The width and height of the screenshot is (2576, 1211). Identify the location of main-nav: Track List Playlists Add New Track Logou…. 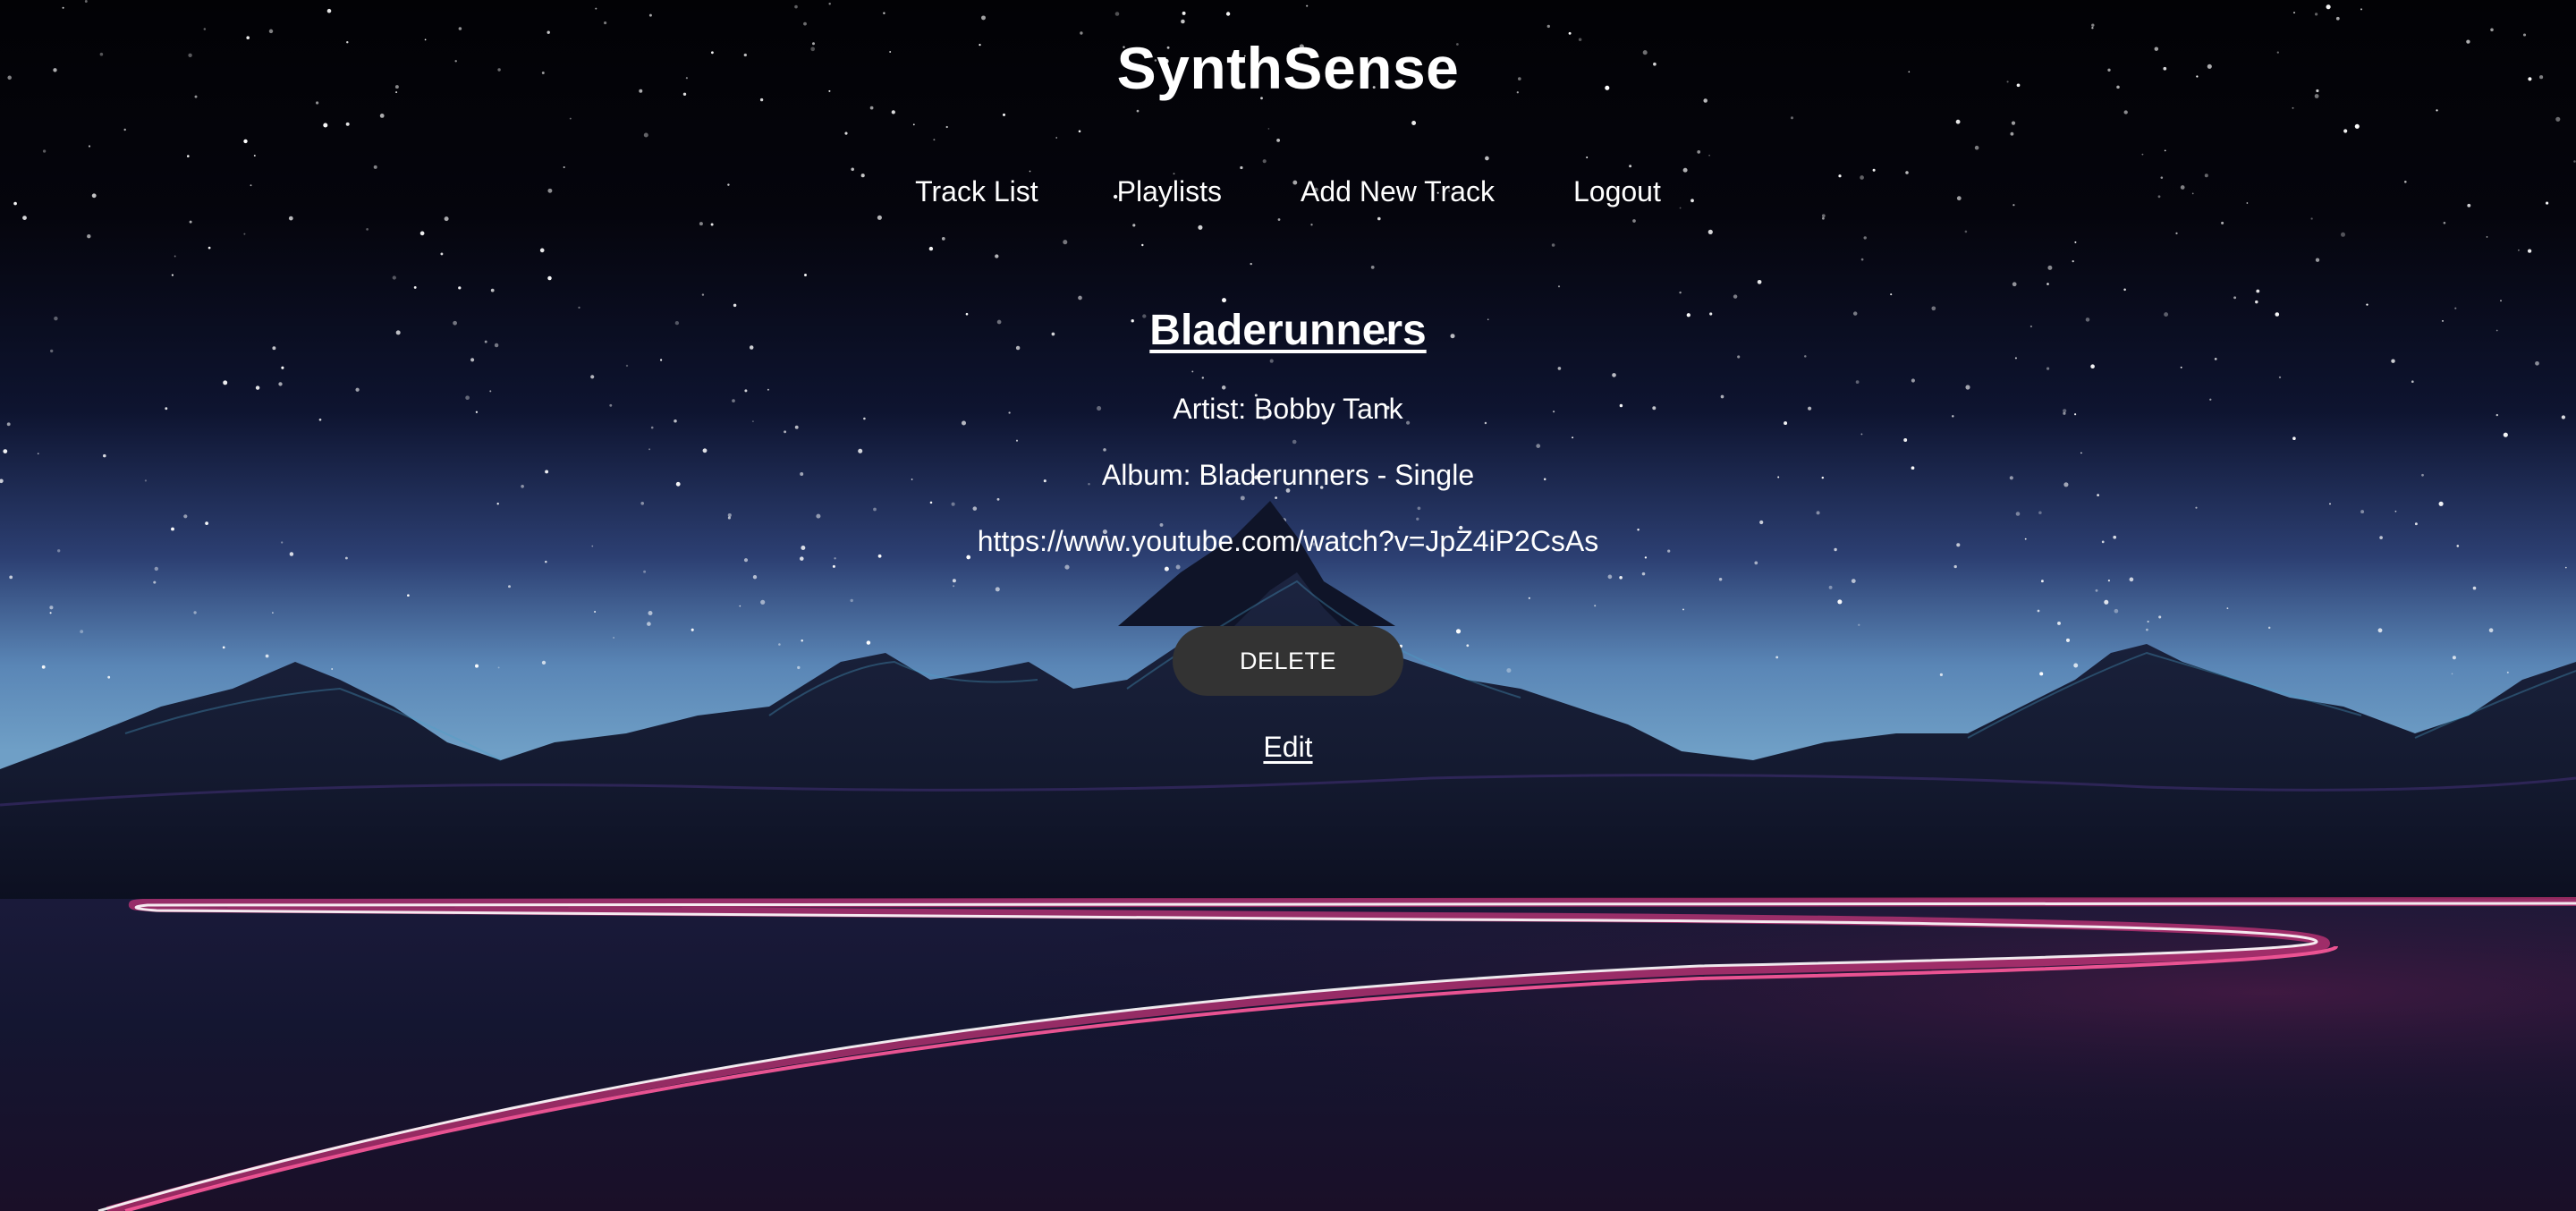
(1288, 191).